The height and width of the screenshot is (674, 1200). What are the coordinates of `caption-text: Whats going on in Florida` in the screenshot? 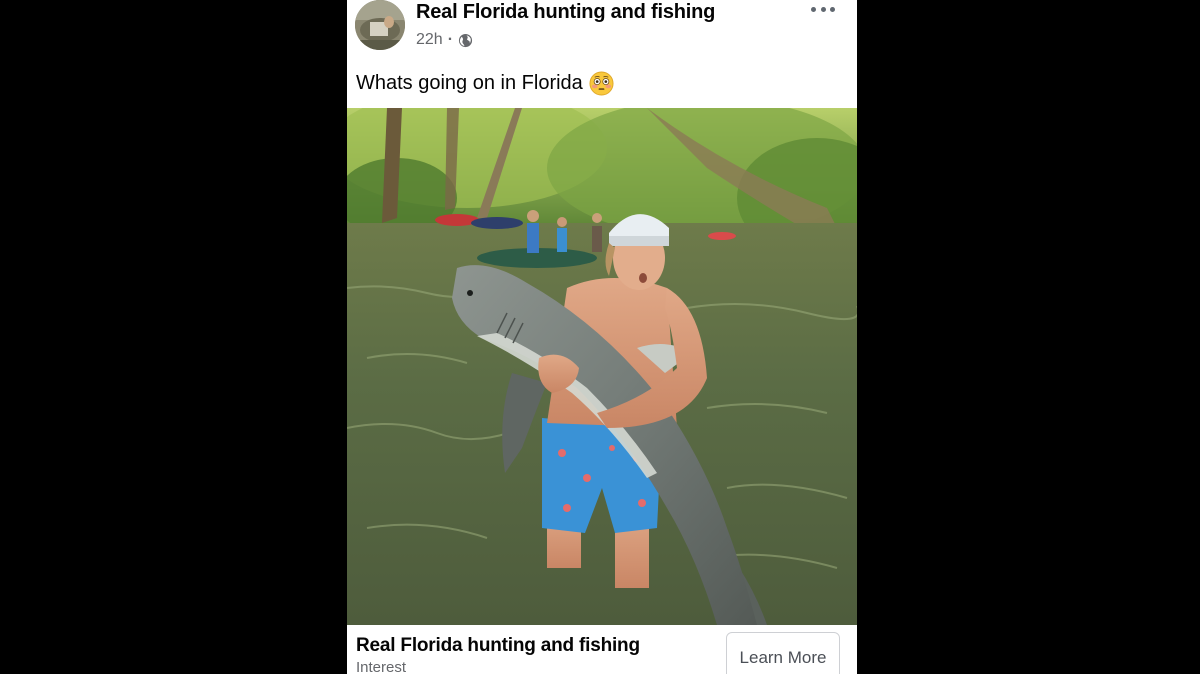 It's located at (469, 83).